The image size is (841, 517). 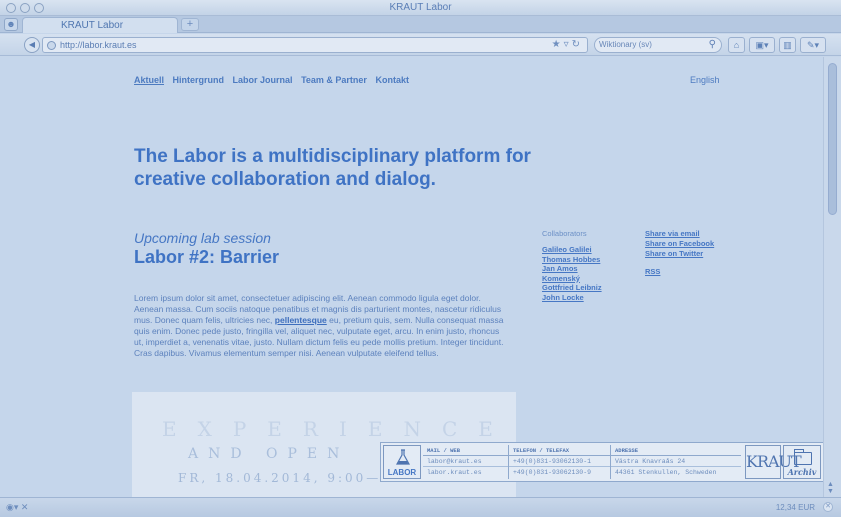 I want to click on mail-address: labor@kraut.es, so click(x=465, y=461).